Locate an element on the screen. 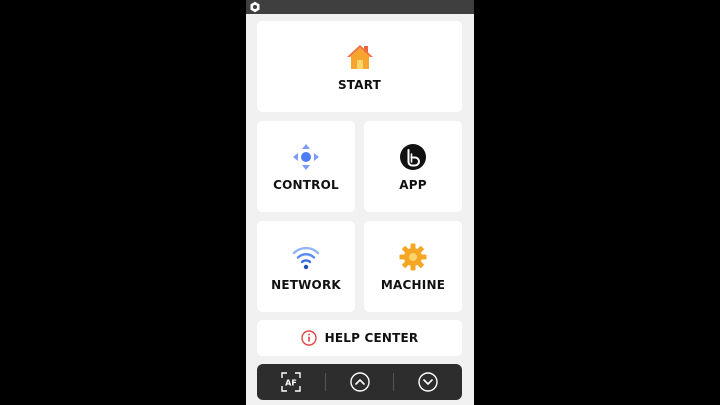  app-logo-icon is located at coordinates (413, 156).